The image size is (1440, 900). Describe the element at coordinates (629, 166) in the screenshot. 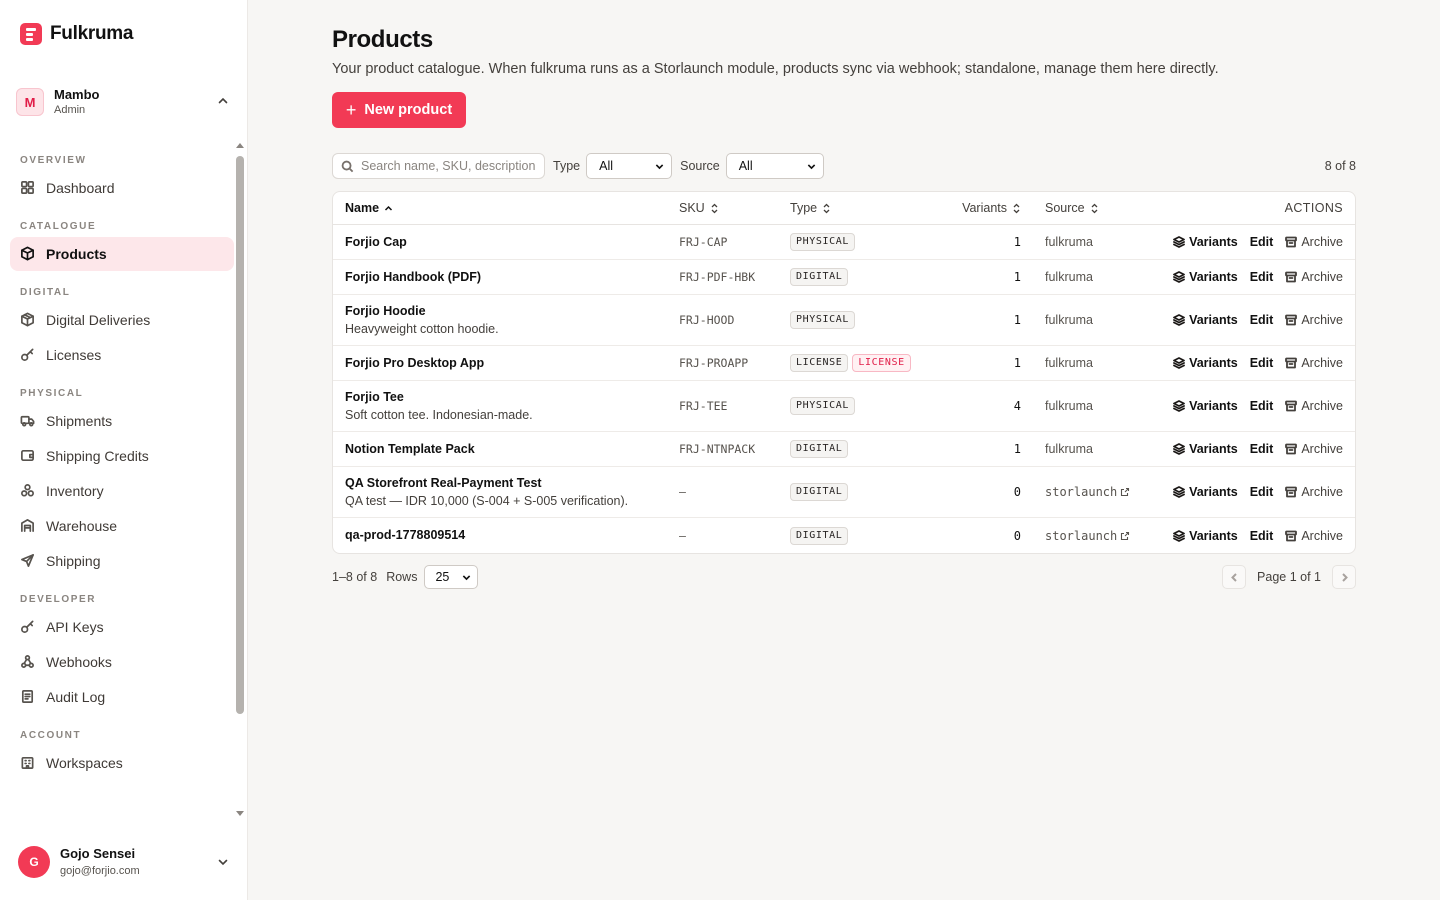

I see `type-filter-select: All` at that location.